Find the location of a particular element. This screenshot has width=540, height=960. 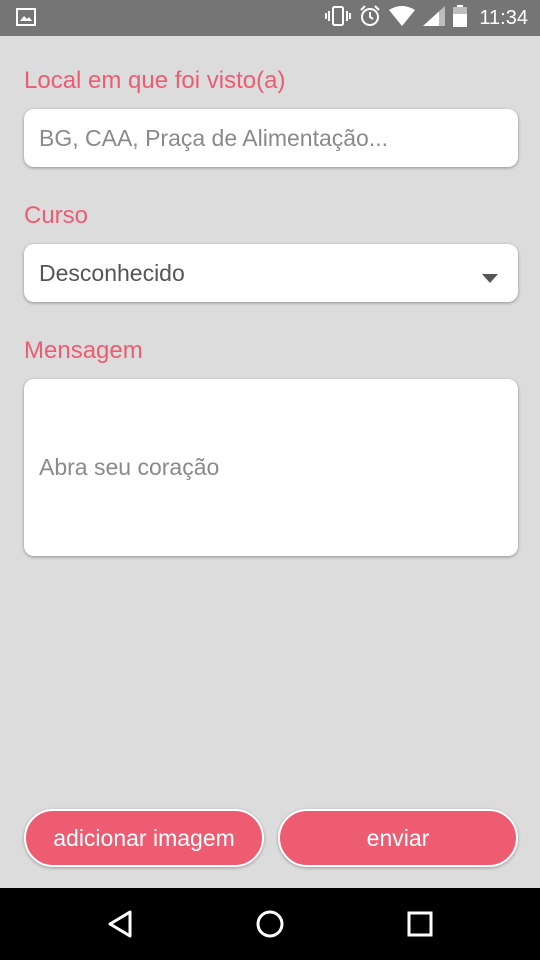

curso-label: Curso is located at coordinates (56, 215).